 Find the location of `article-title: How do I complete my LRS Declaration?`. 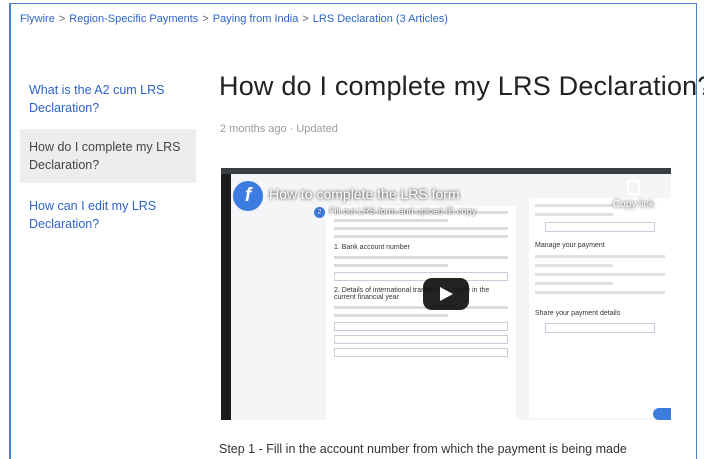

article-title: How do I complete my LRS Declaration? is located at coordinates (461, 86).